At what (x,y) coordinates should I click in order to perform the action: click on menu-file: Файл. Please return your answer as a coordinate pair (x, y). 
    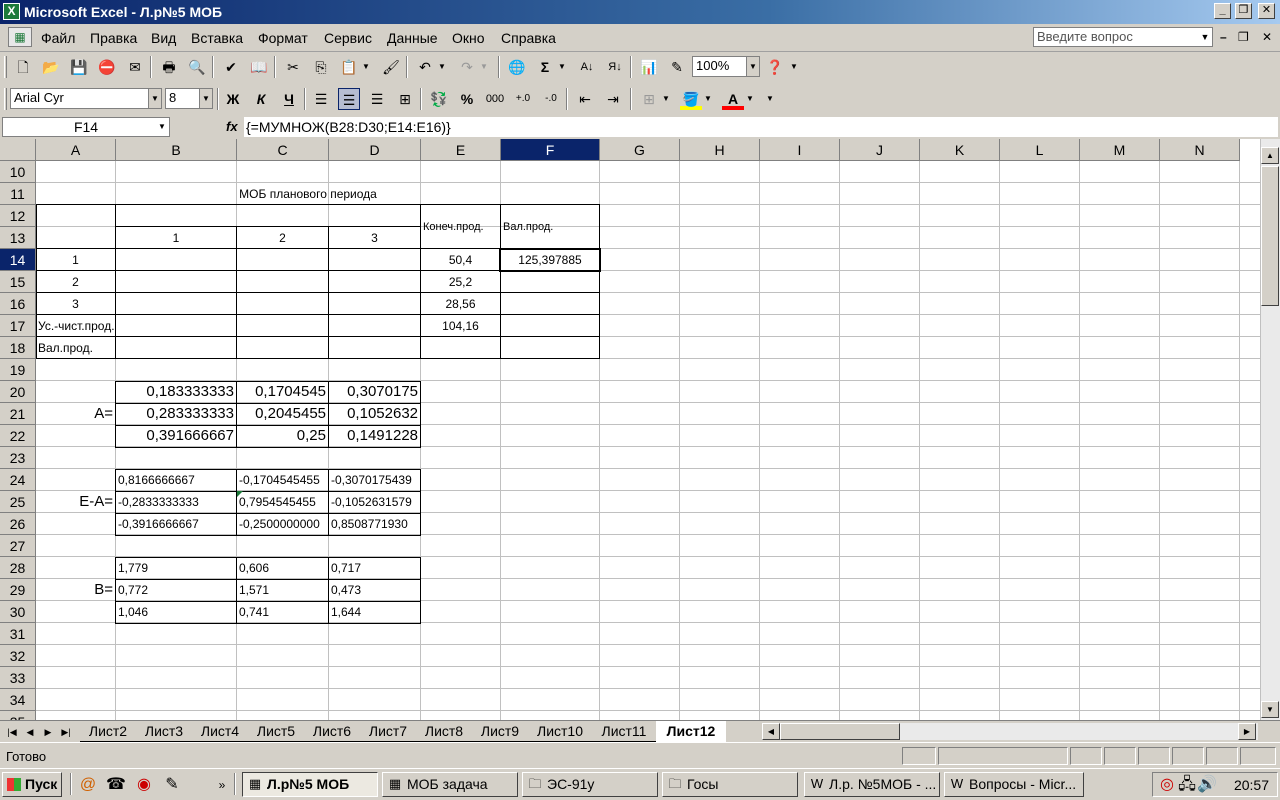
    Looking at the image, I should click on (58, 38).